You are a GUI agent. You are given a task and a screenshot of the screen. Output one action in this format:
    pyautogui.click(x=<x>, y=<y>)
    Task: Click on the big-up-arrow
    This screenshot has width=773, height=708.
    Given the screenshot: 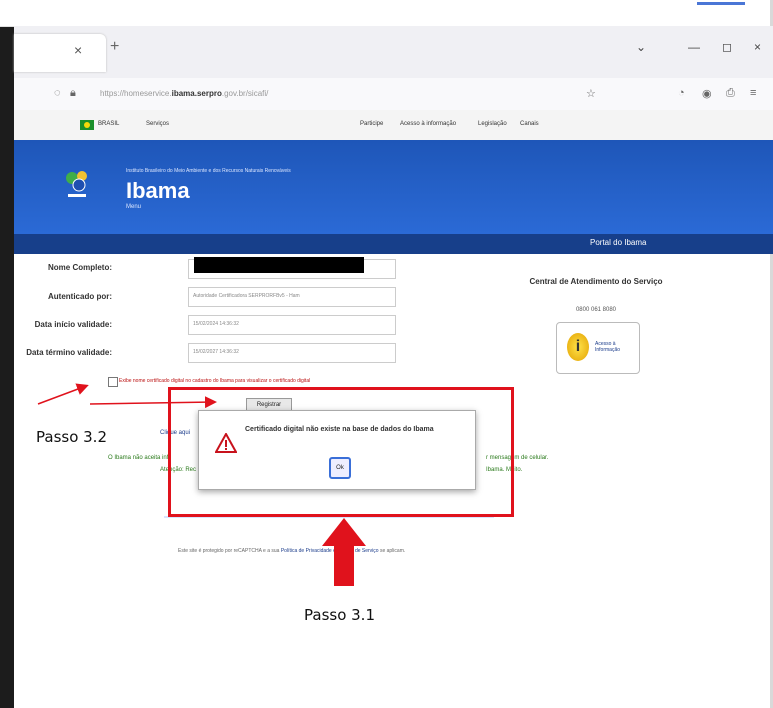 What is the action you would take?
    pyautogui.click(x=344, y=552)
    